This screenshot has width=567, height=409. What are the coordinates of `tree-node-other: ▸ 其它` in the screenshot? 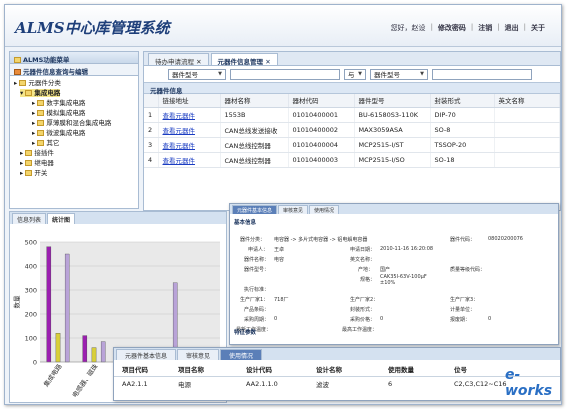 It's located at (74, 143).